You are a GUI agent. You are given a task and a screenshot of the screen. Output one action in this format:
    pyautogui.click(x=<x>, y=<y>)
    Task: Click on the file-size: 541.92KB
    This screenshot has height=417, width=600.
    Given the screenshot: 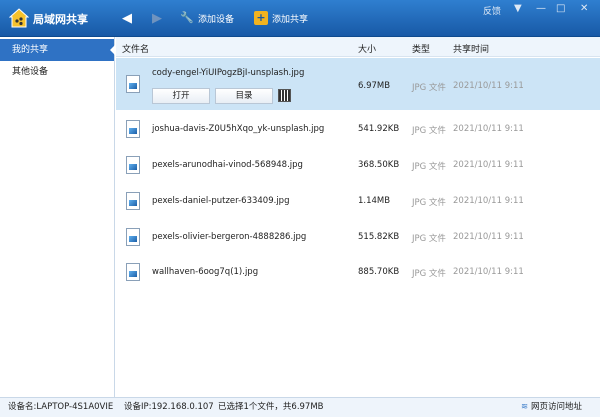 What is the action you would take?
    pyautogui.click(x=379, y=129)
    